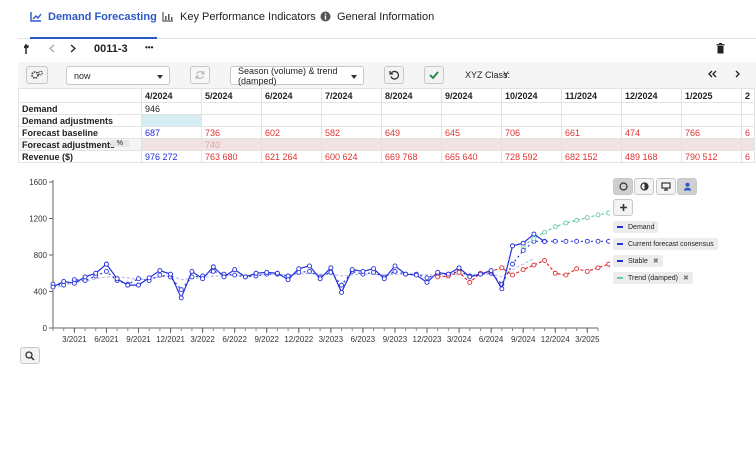  What do you see at coordinates (102, 17) in the screenshot?
I see `tab-label: Demand Forecasting` at bounding box center [102, 17].